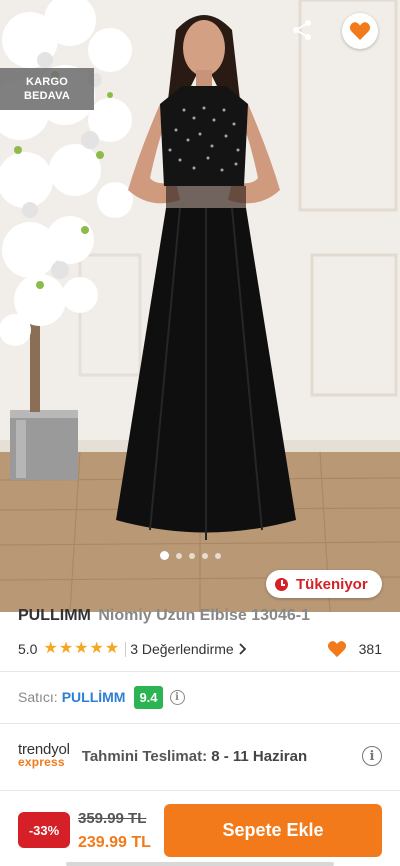 The image size is (400, 866). Describe the element at coordinates (144, 756) in the screenshot. I see `delivery-label: Tahmini Teslimat:` at that location.